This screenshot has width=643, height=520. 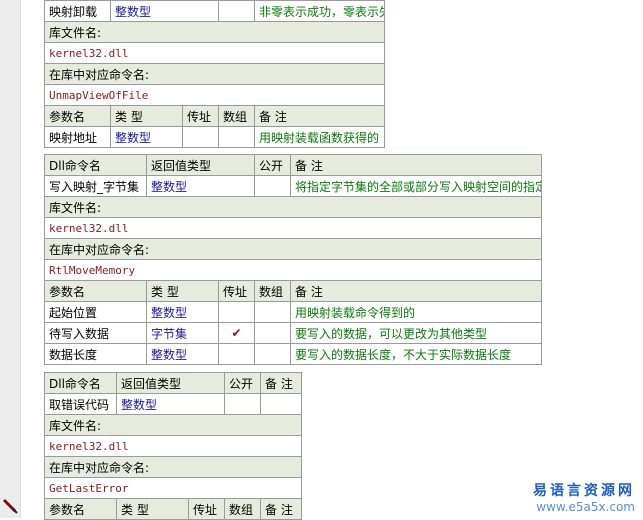 I want to click on param-note-cell: 用映射装载函数获得的, so click(x=320, y=137).